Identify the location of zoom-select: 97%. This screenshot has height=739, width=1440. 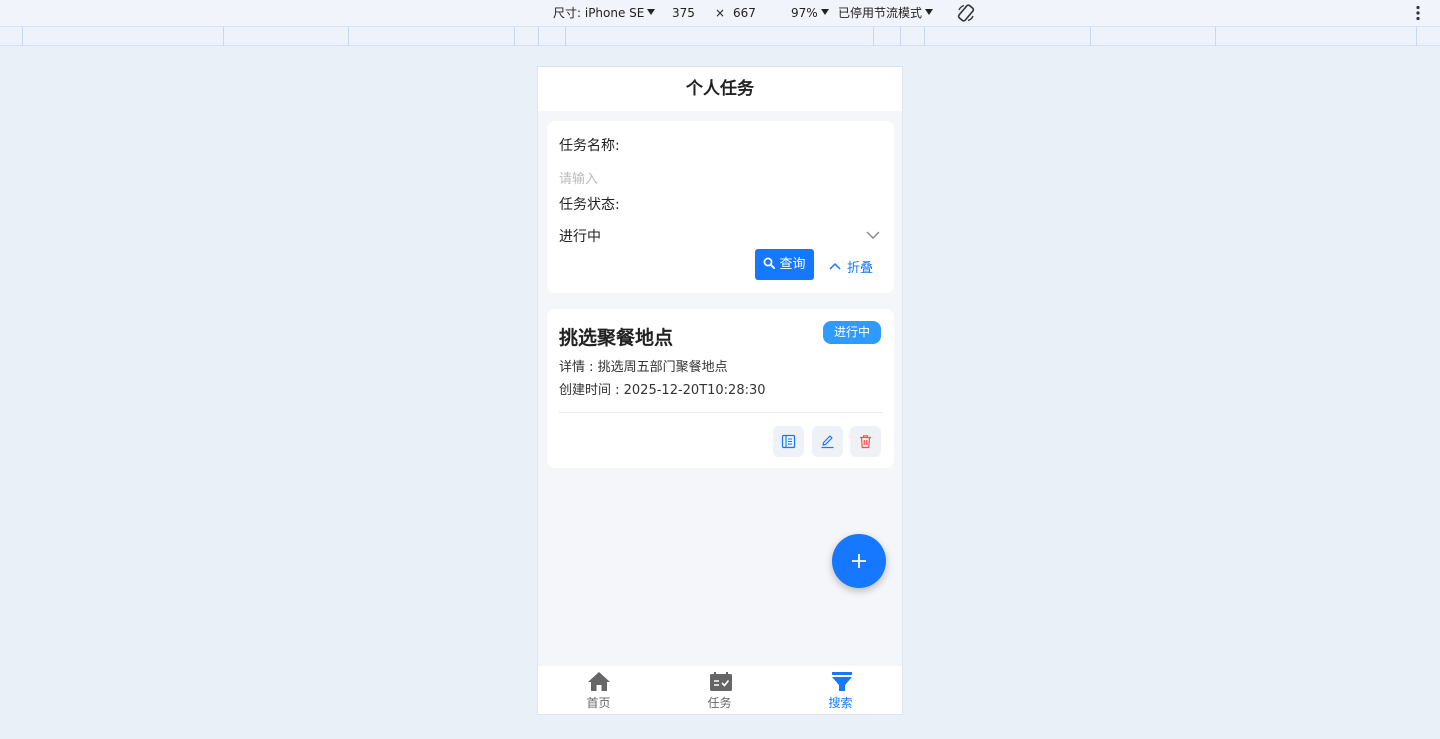
(810, 13).